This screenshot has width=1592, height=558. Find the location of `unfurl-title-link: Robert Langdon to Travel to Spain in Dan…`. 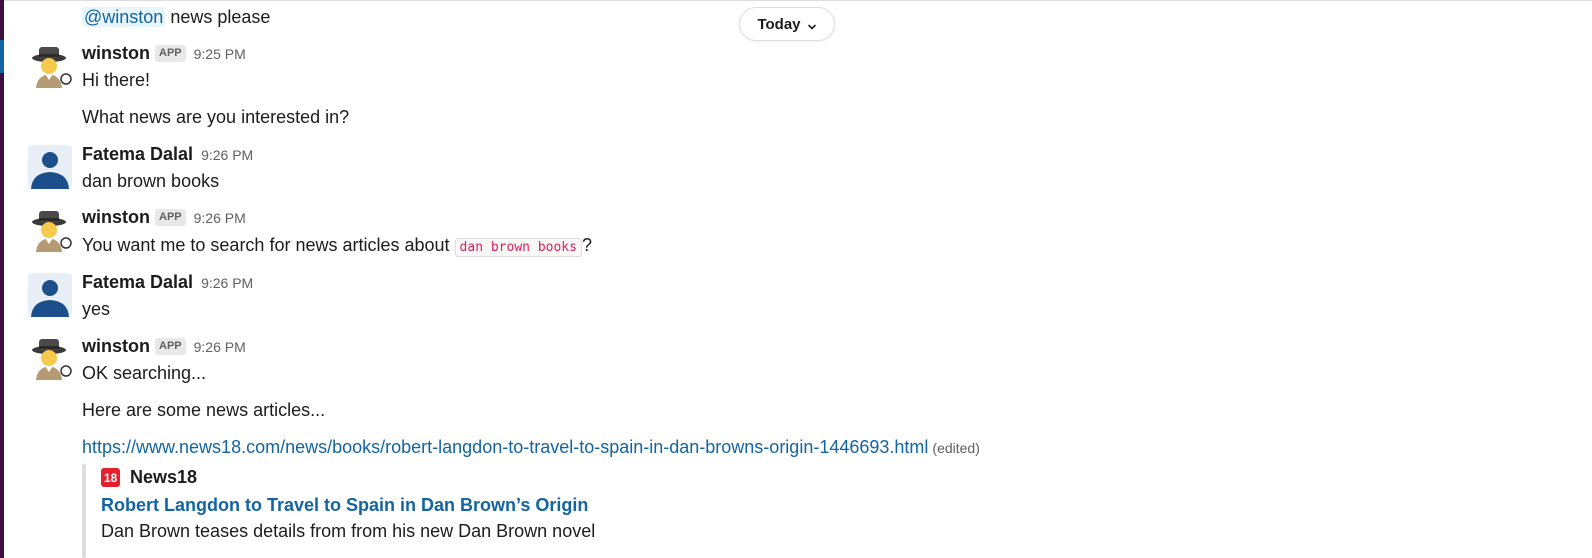

unfurl-title-link: Robert Langdon to Travel to Spain in Dan… is located at coordinates (344, 505).